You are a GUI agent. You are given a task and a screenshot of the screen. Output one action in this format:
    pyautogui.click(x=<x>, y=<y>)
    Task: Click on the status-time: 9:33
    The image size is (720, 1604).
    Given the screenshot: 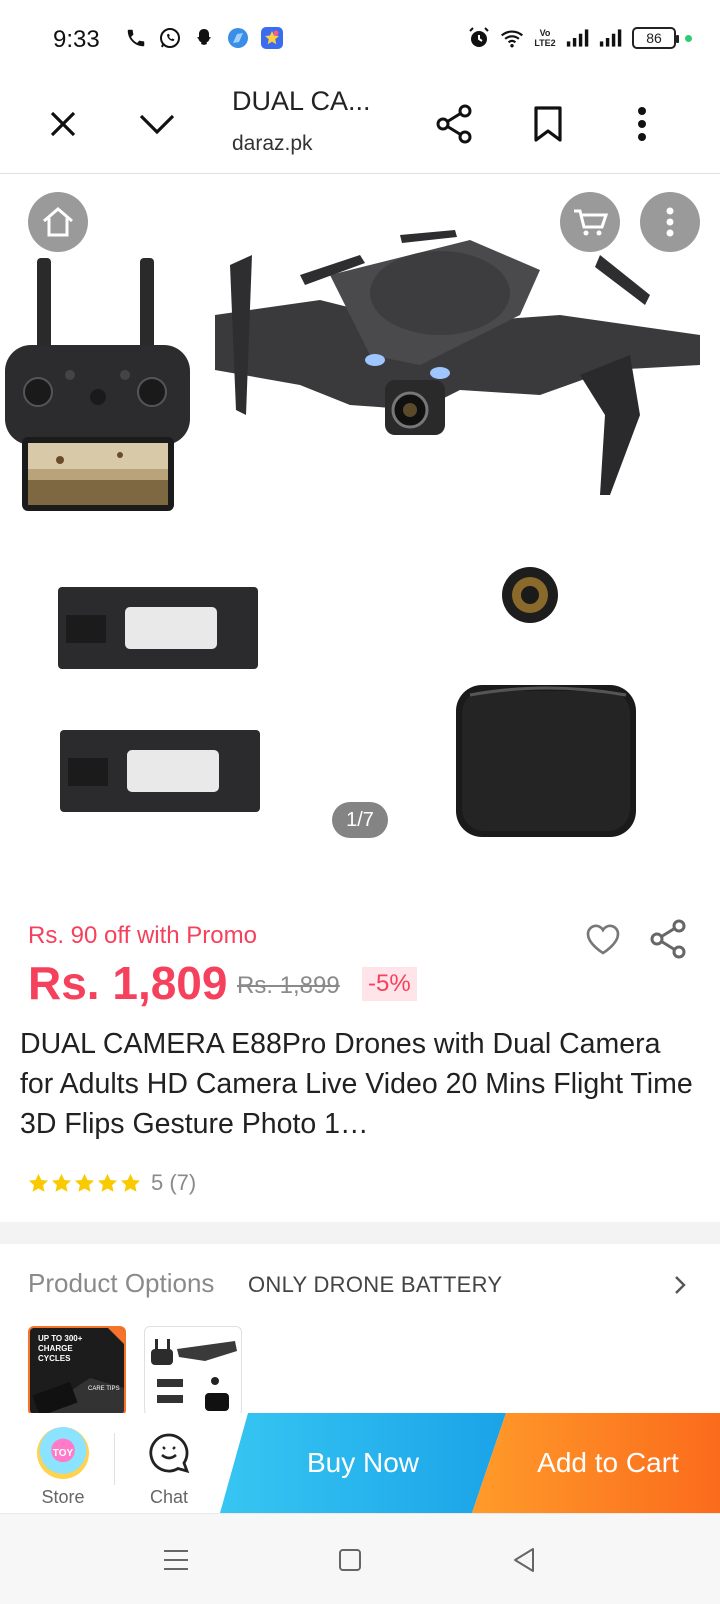 What is the action you would take?
    pyautogui.click(x=76, y=39)
    